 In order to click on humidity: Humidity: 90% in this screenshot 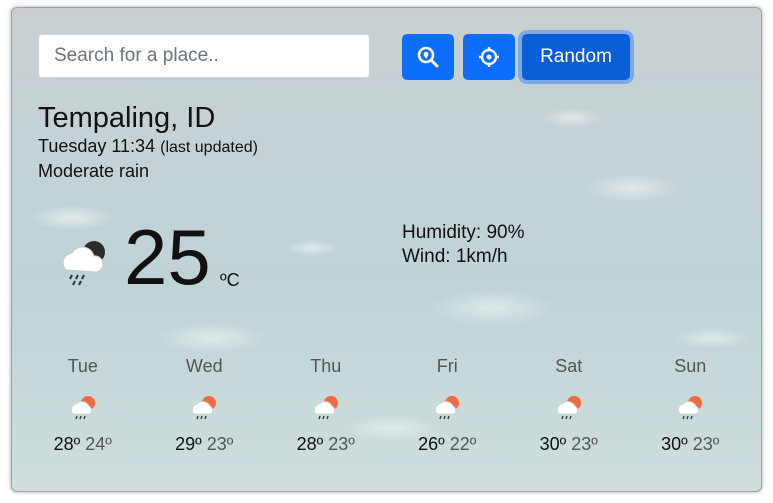, I will do `click(463, 232)`.